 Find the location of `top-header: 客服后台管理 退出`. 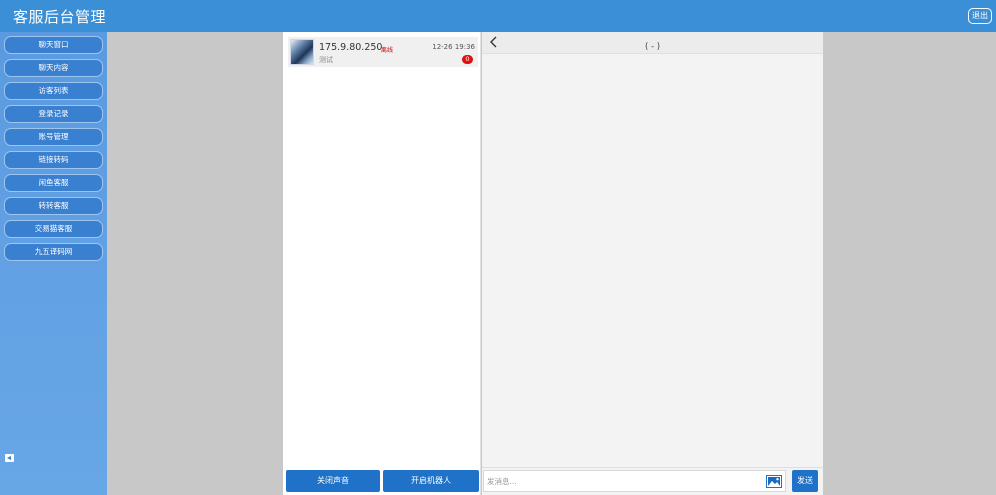

top-header: 客服后台管理 退出 is located at coordinates (498, 16).